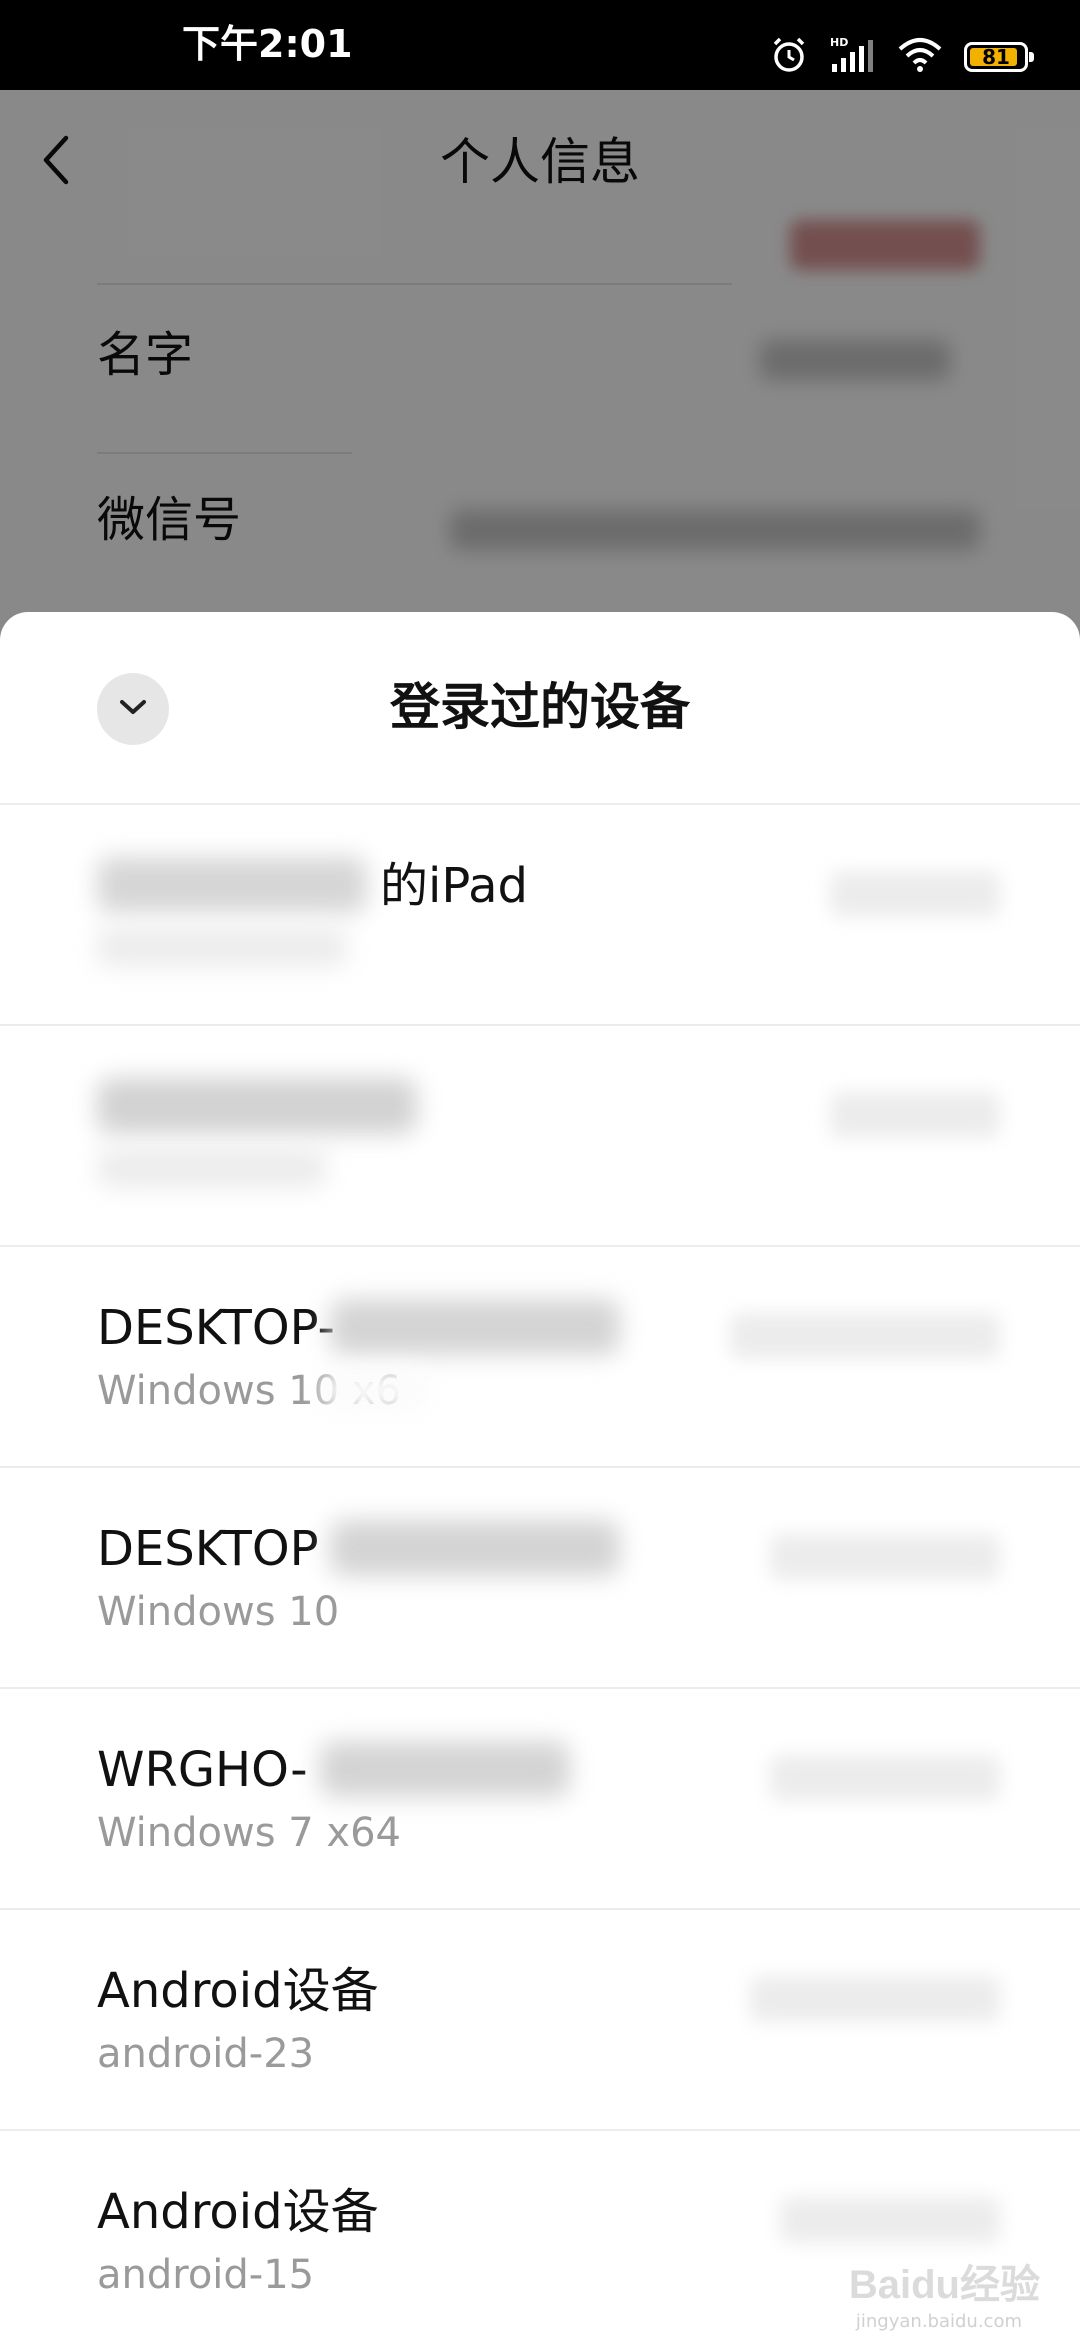  I want to click on svg-text: HD, so click(839, 42).